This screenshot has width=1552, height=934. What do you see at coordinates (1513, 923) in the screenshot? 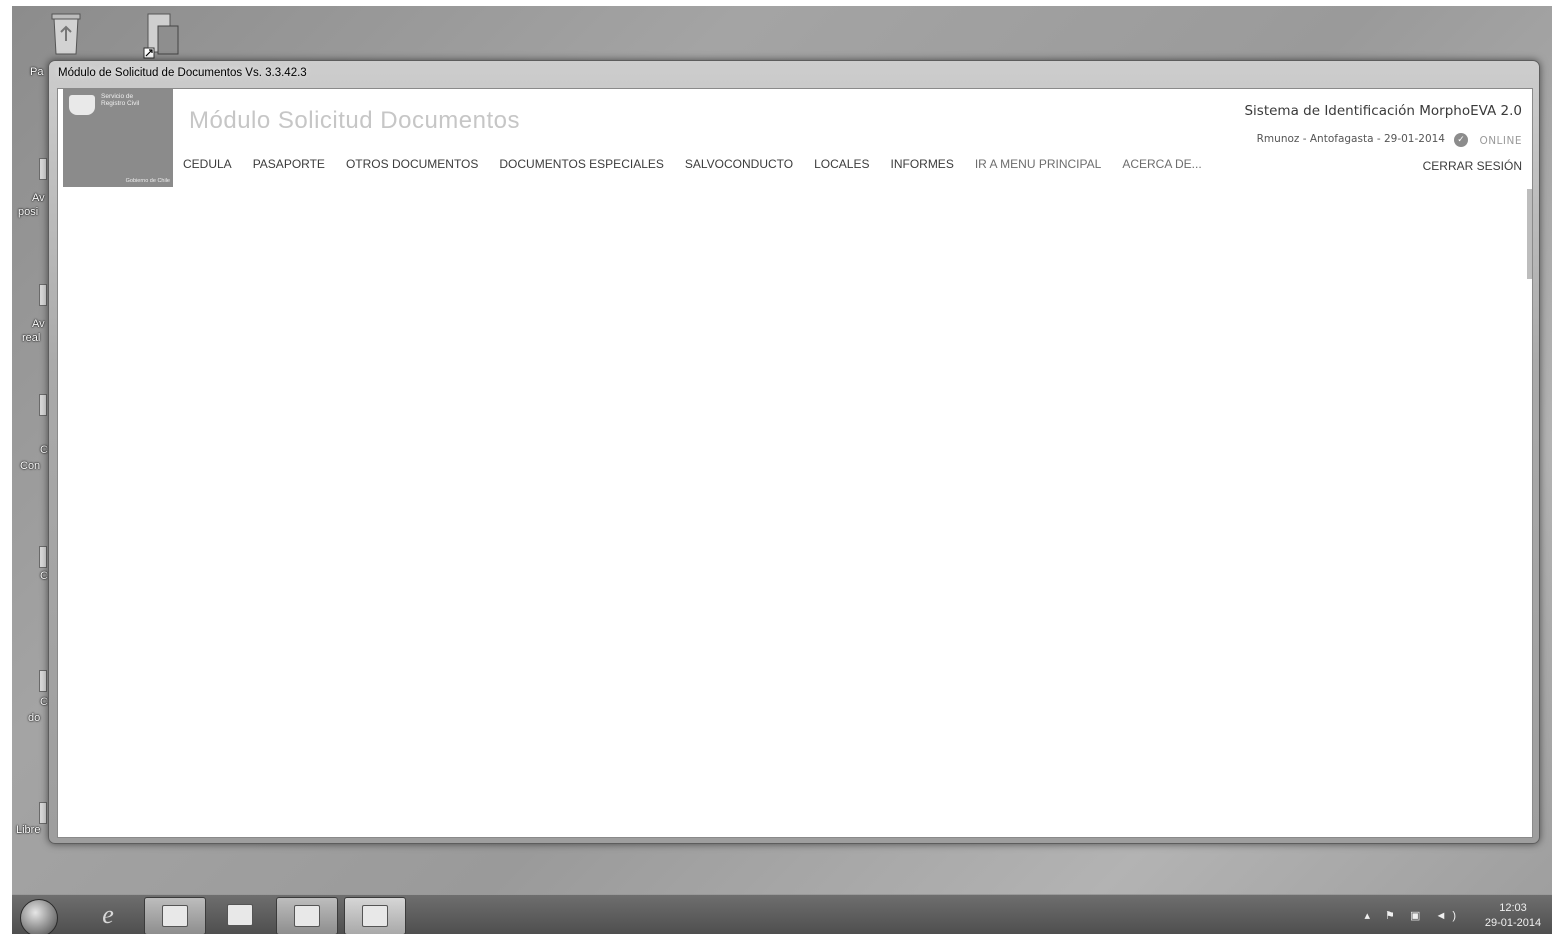
I see `clock-date: 29-01-2014` at bounding box center [1513, 923].